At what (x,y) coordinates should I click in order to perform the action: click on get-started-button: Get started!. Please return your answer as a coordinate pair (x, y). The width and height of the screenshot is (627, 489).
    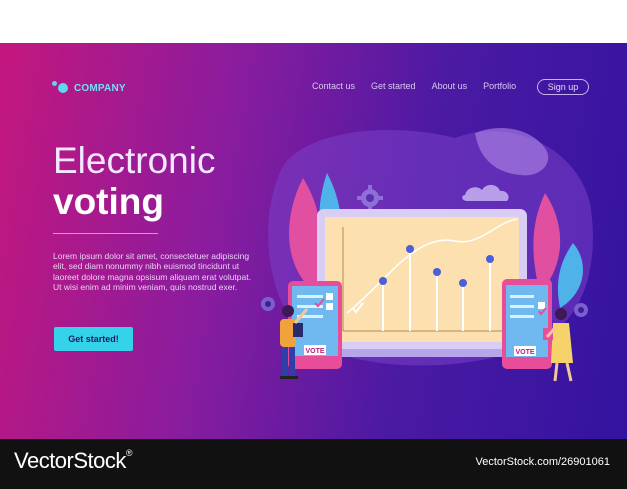
    Looking at the image, I should click on (93, 339).